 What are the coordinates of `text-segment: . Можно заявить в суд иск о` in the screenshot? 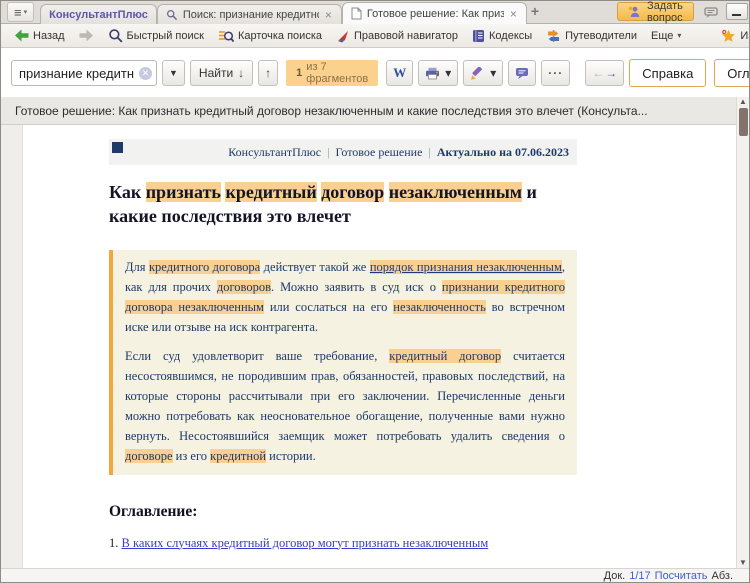 It's located at (356, 286).